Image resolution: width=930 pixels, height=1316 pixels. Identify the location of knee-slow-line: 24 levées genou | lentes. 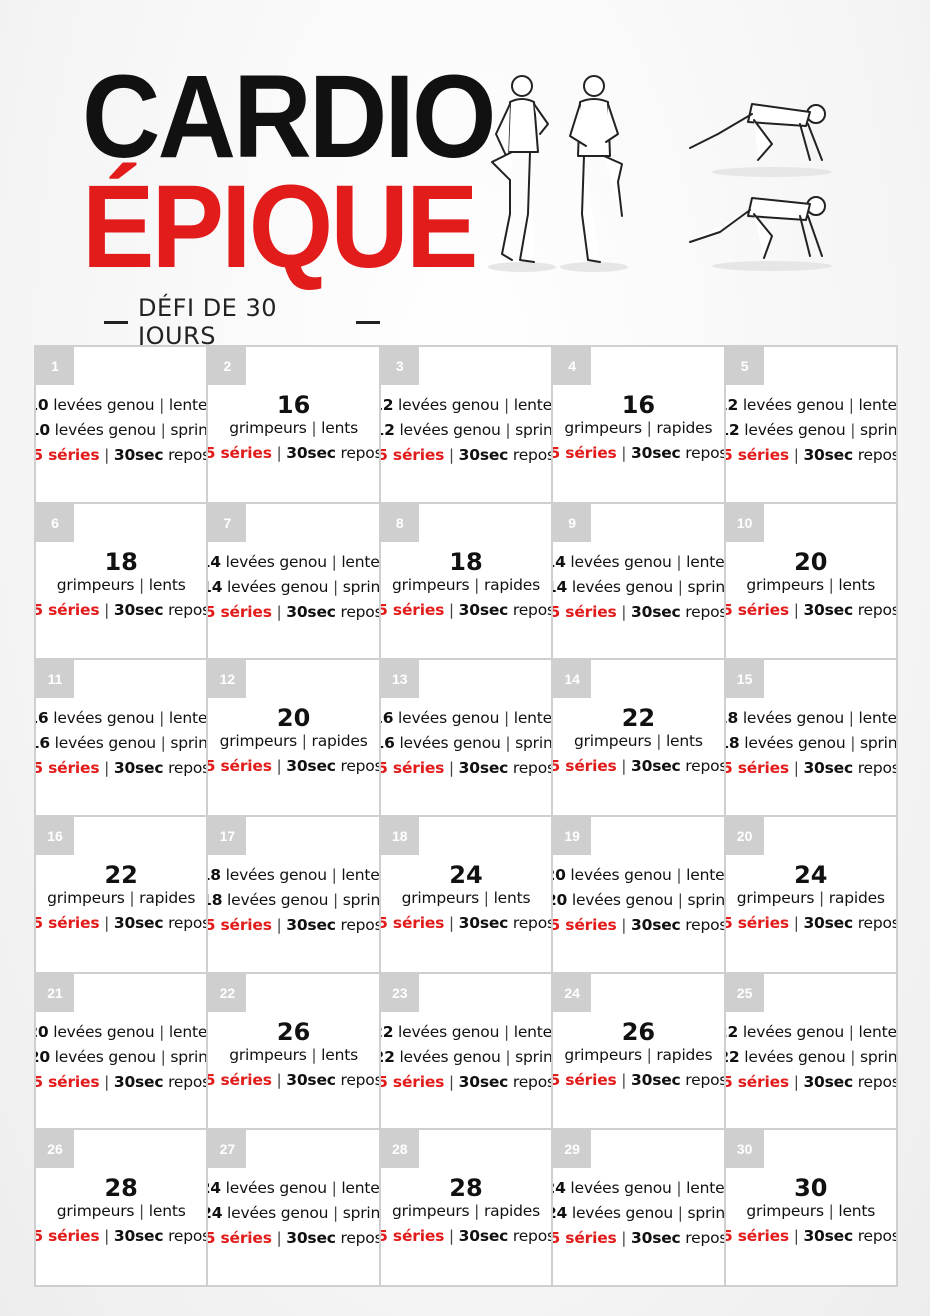
(638, 1188).